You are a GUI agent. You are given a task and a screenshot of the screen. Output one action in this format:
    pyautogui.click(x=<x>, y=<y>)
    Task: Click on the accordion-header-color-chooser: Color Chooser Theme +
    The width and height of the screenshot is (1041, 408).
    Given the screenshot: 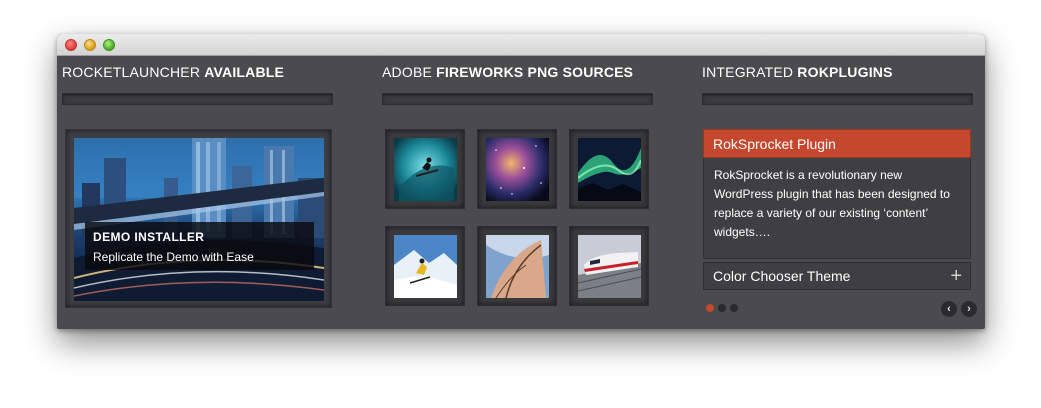 What is the action you would take?
    pyautogui.click(x=837, y=276)
    